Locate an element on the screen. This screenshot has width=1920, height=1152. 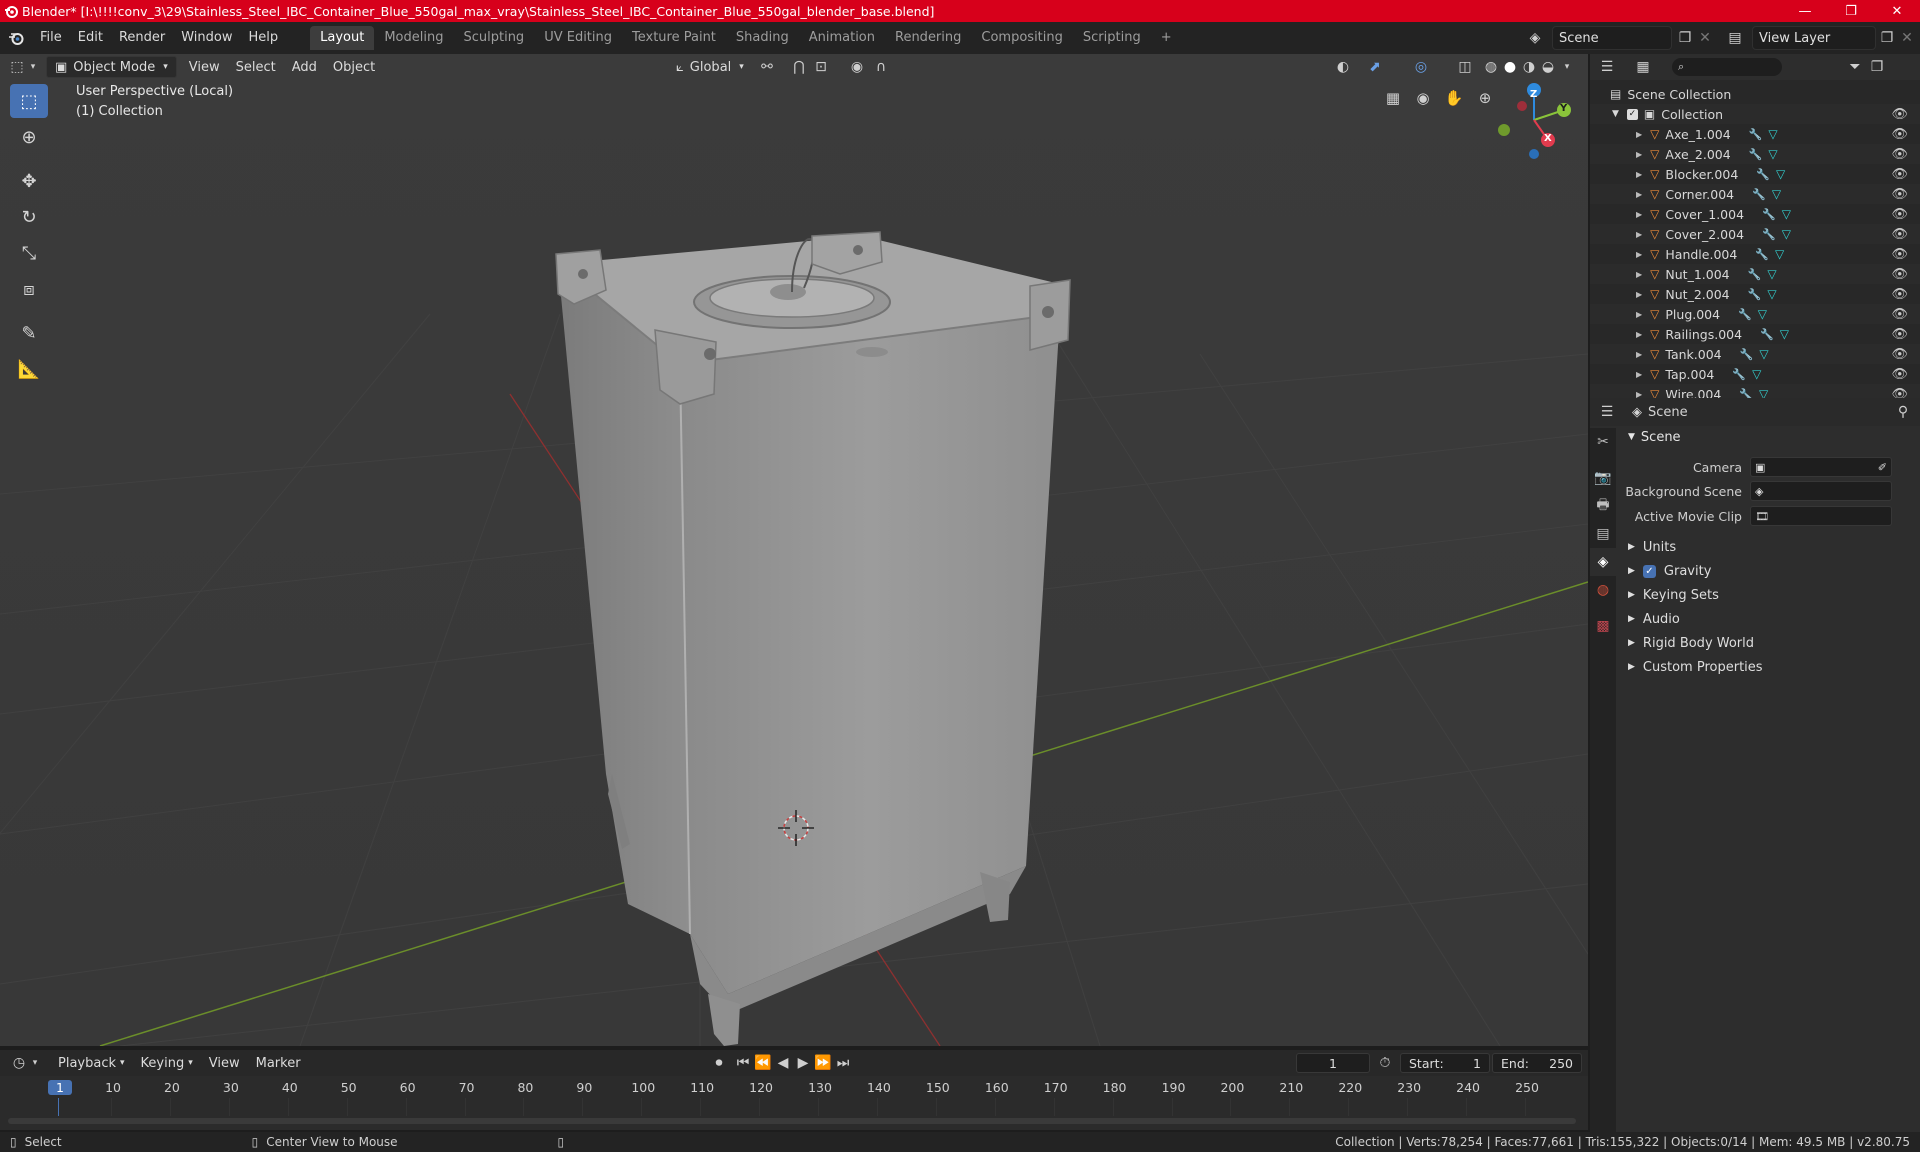
menu-playback: Playback ▾ is located at coordinates (91, 1063).